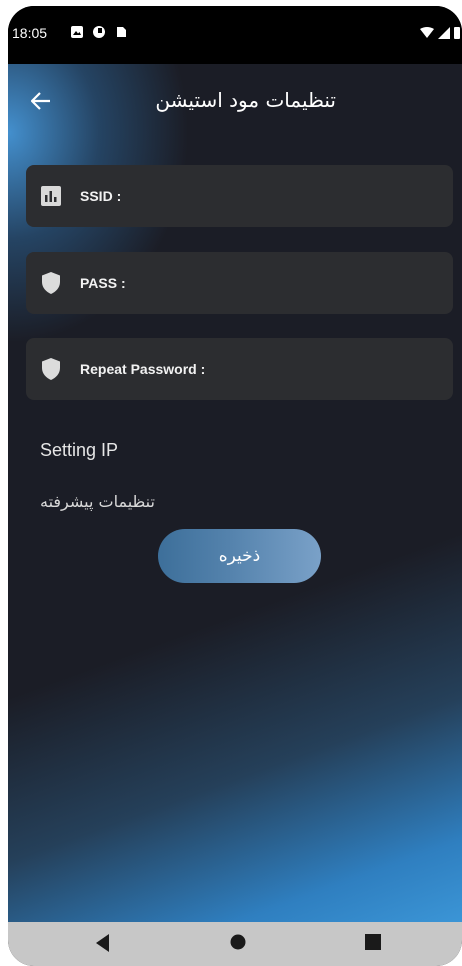 Image resolution: width=462 pixels, height=966 pixels. I want to click on app-bar: تنظیمات مود استیشن, so click(235, 102).